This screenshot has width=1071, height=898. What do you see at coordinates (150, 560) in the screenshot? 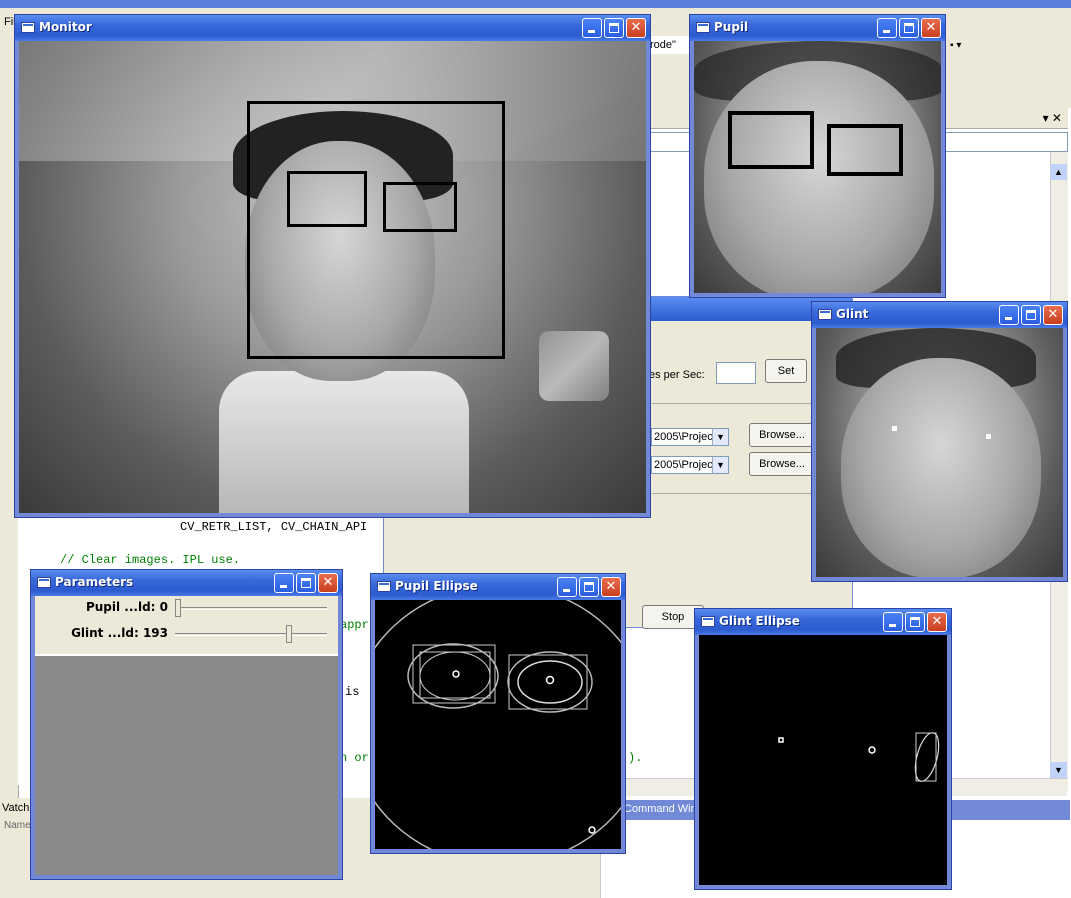
I see `code-comment: // Clear images. IPL use.` at bounding box center [150, 560].